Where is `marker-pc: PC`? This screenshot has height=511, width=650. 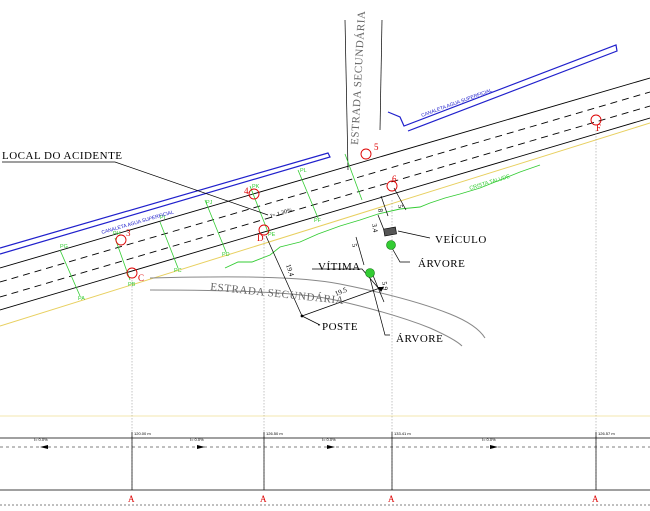
marker-pc: PC is located at coordinates (178, 271).